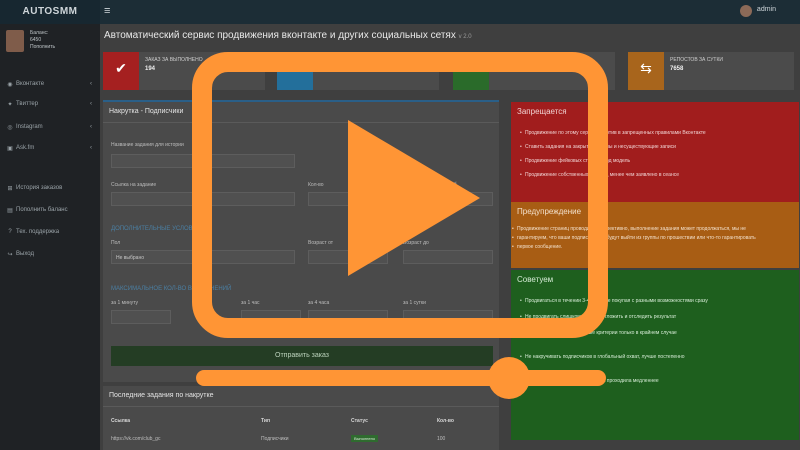 The image size is (800, 450). What do you see at coordinates (400, 12) in the screenshot?
I see `top-bar: AUTOSMM ≡ admin` at bounding box center [400, 12].